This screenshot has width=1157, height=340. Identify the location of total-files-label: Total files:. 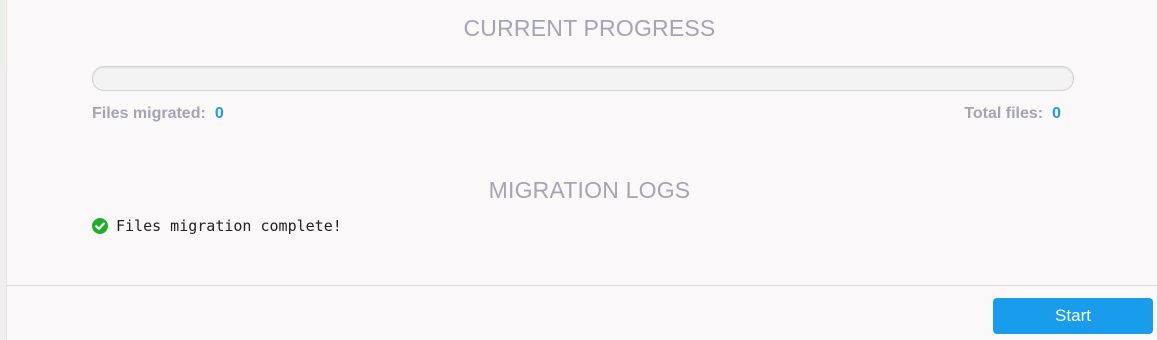
(1004, 113).